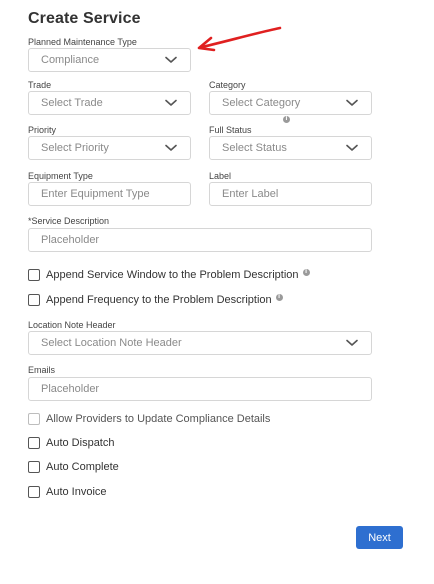 This screenshot has width=434, height=584. I want to click on category-placeholder: Select Category, so click(261, 103).